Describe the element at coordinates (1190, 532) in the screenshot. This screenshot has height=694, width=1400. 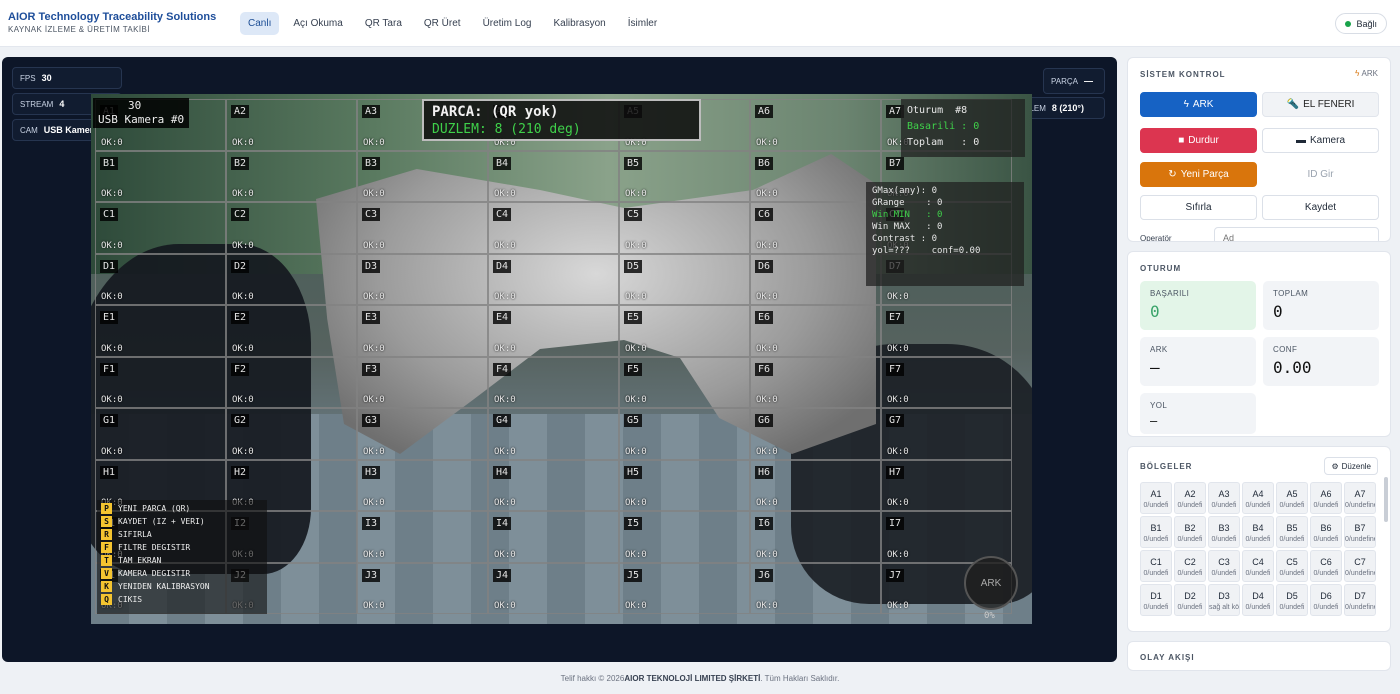
I see `zone-item: B2 0/undefi` at that location.